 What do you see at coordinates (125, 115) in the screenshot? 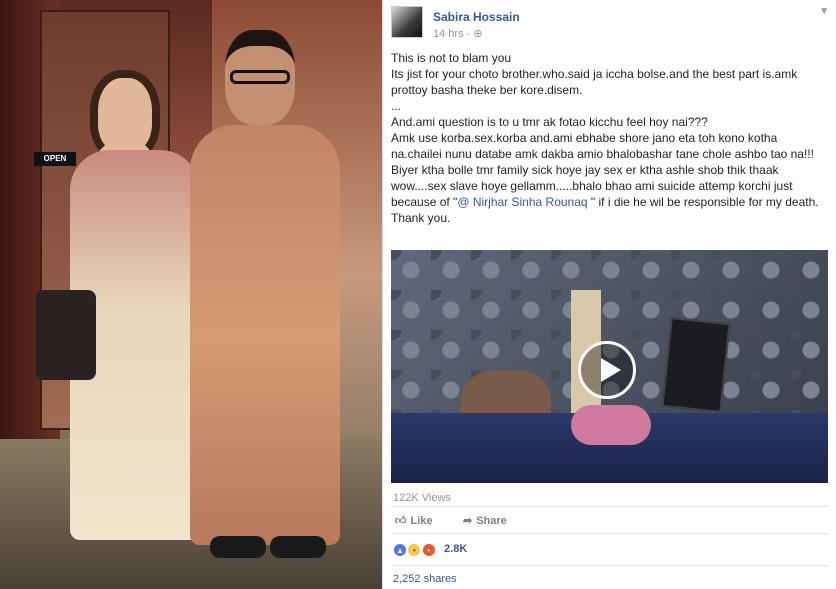
I see `woman-head` at bounding box center [125, 115].